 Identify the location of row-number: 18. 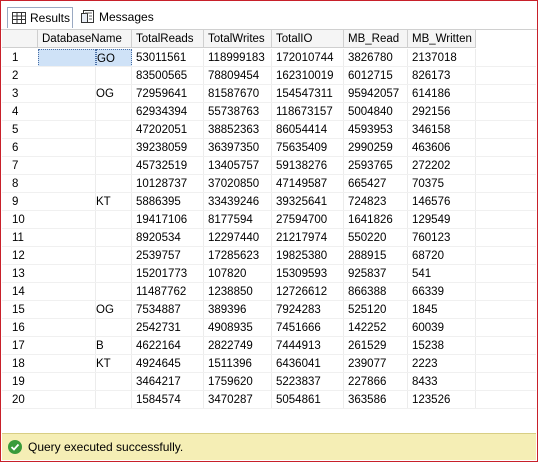
(20, 364).